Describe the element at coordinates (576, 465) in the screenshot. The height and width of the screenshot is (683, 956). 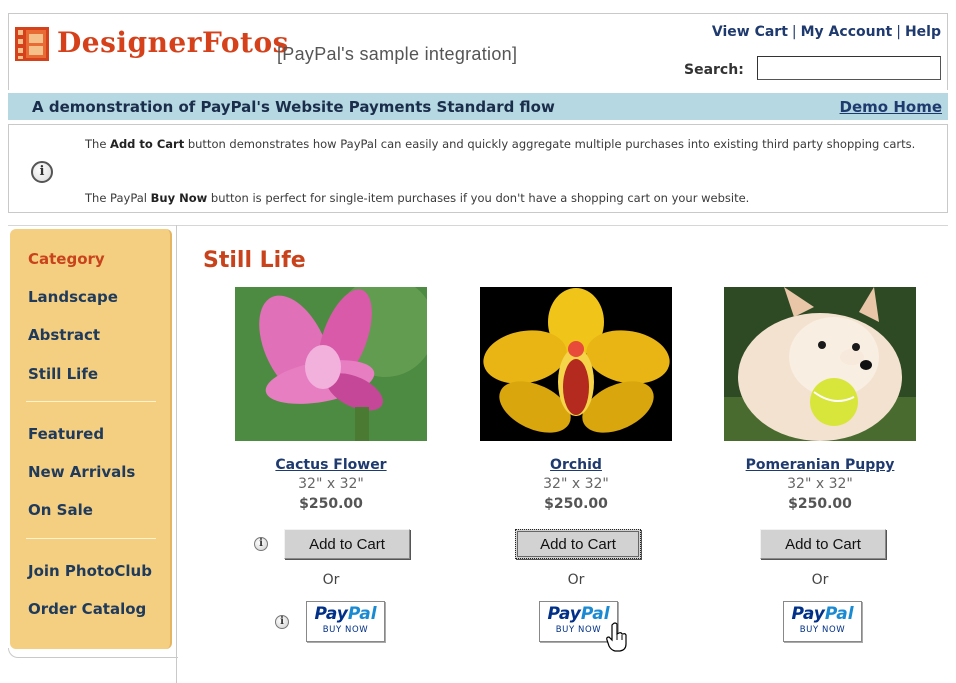
I see `product-name-link: Orchid` at that location.